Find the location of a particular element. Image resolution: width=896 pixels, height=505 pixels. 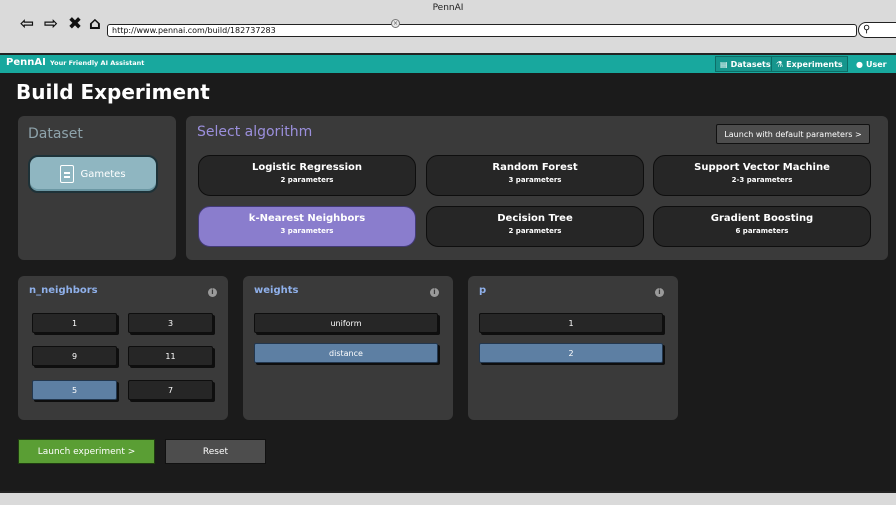

algo-k-nearest-neighbors: k-Nearest Neighbors 3 parameters is located at coordinates (307, 226).